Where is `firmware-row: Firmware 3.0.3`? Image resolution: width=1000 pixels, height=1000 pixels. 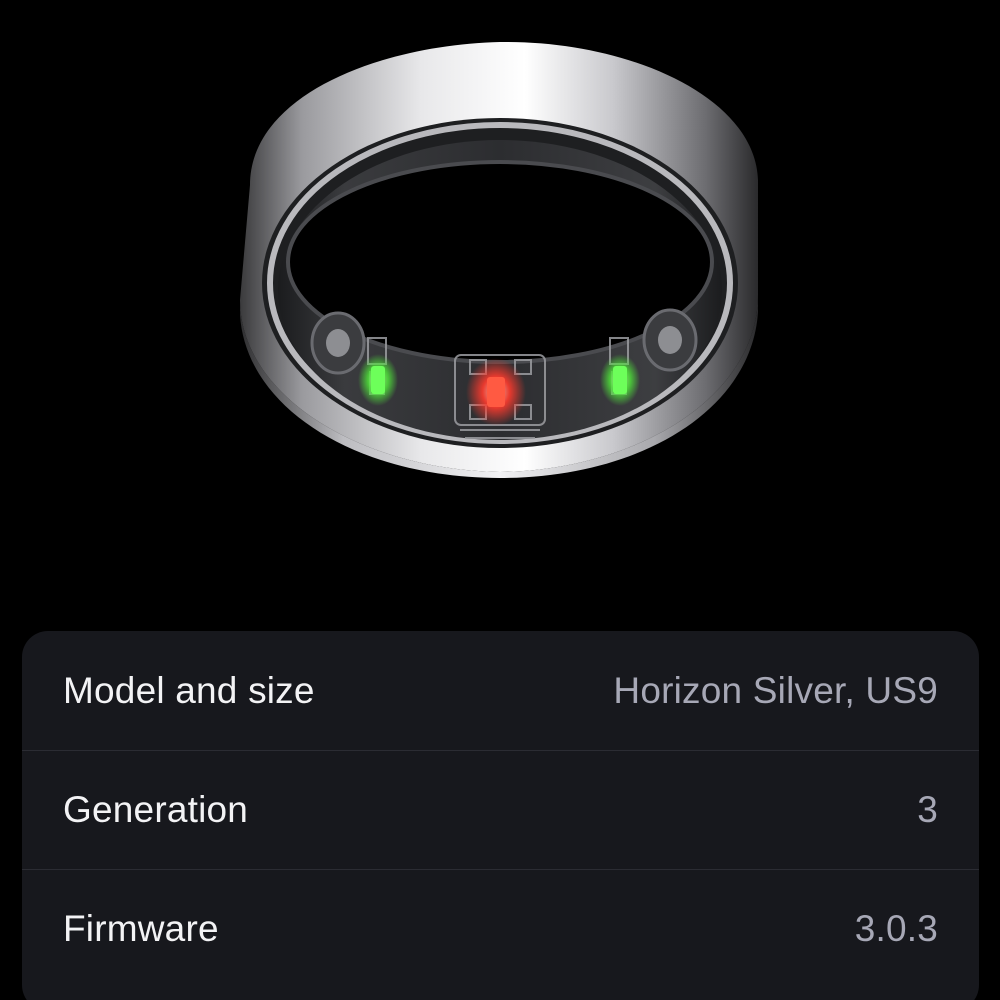
firmware-row: Firmware 3.0.3 is located at coordinates (500, 928).